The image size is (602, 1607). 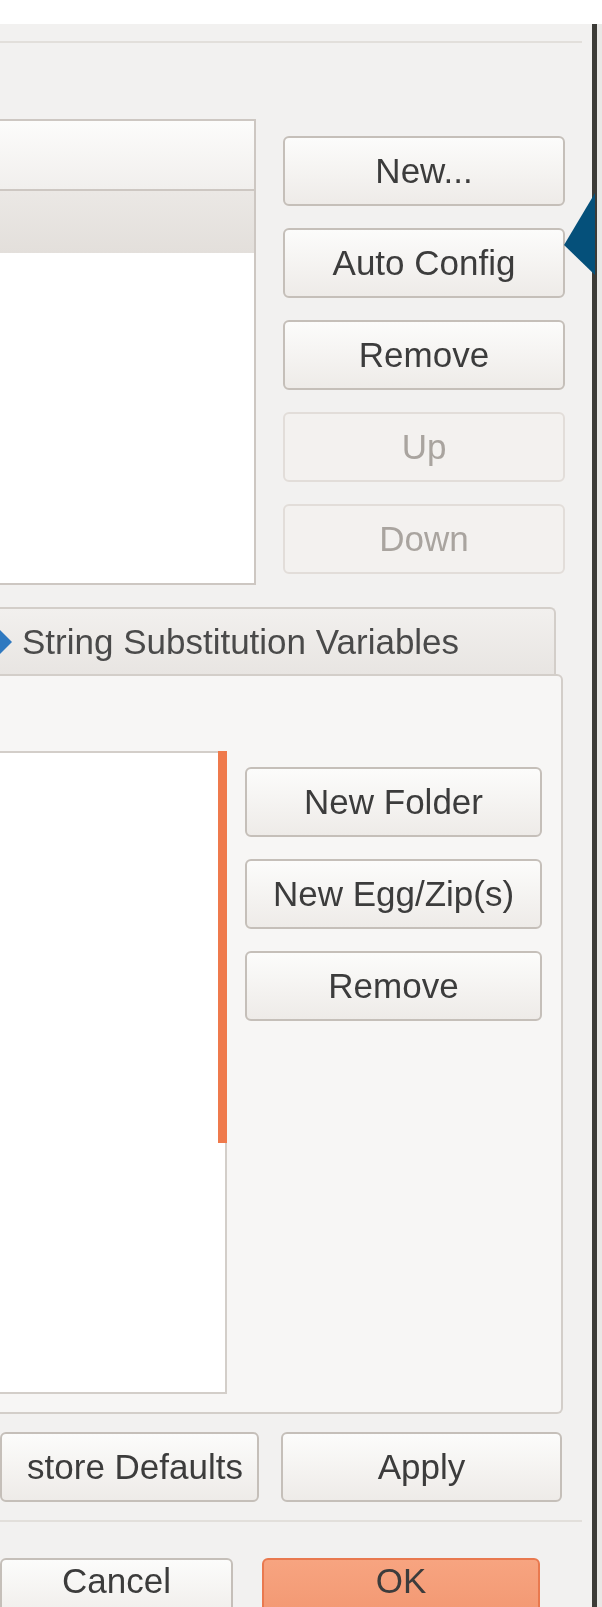 I want to click on interpreter-table, so click(x=128, y=352).